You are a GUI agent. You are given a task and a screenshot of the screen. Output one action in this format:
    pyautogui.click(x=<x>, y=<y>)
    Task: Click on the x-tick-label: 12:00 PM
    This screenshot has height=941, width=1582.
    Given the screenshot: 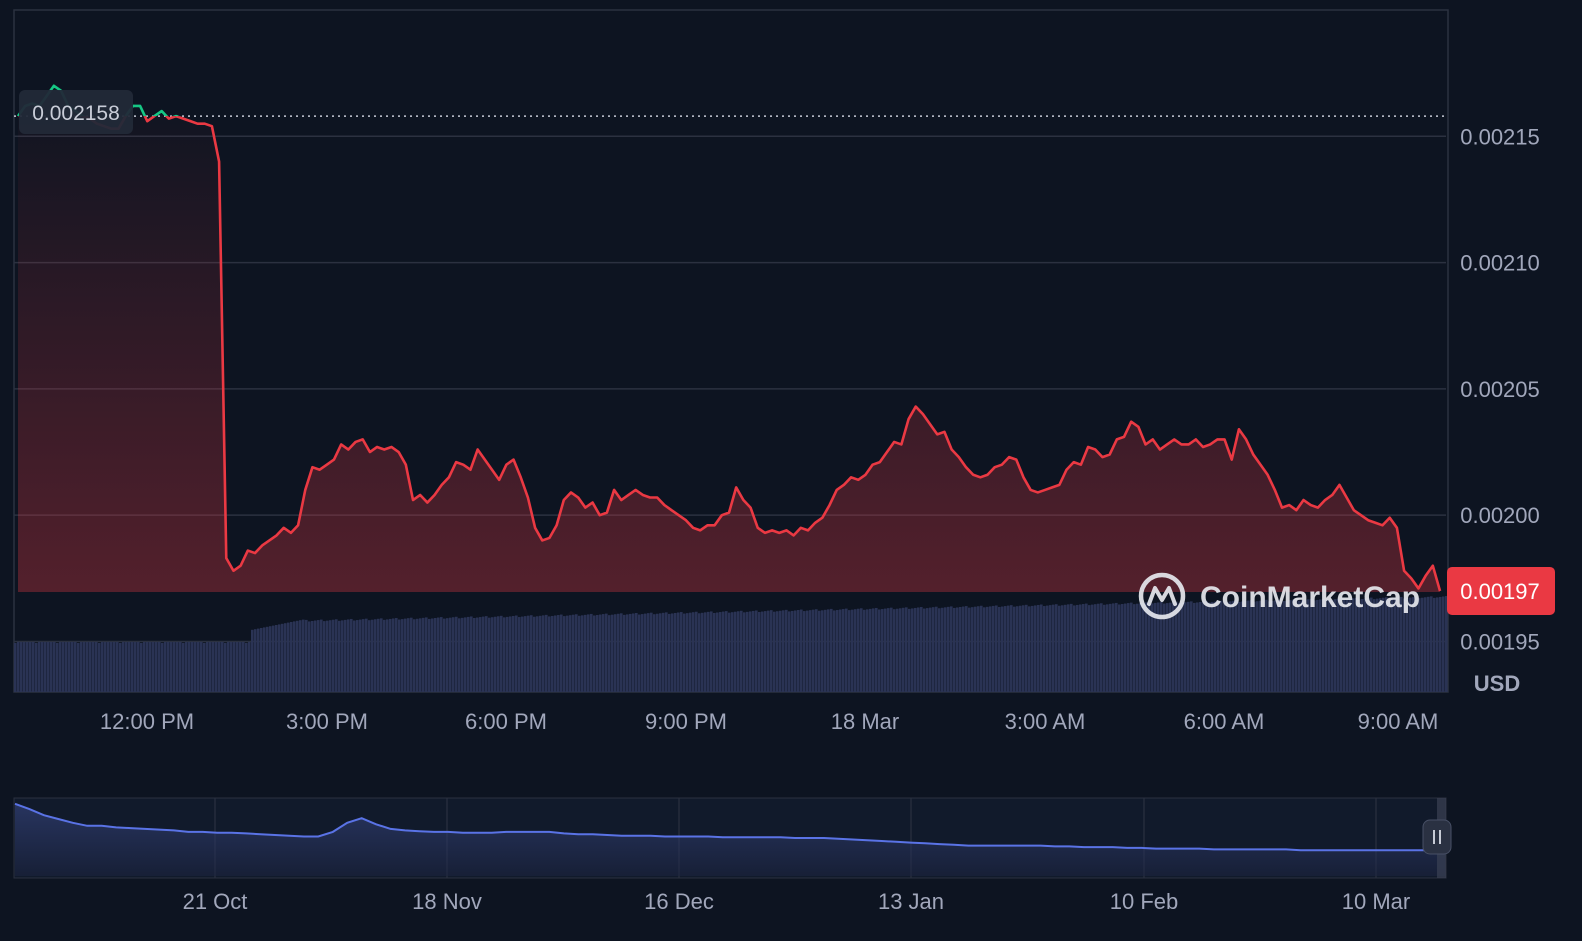 What is the action you would take?
    pyautogui.click(x=147, y=721)
    